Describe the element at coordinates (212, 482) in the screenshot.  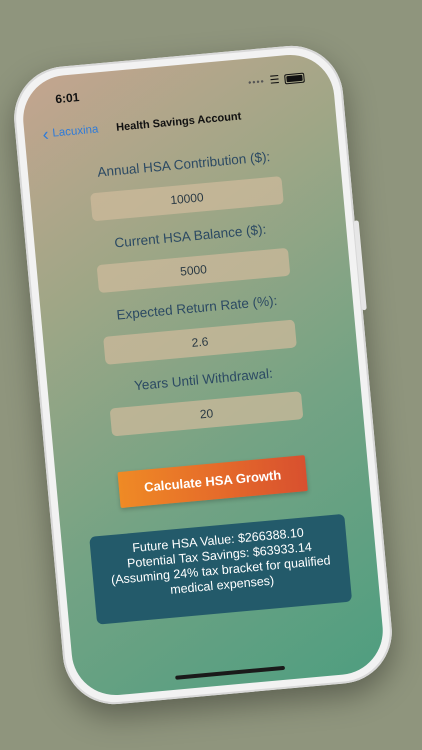
I see `calculate-button: Calculate HSA Growth` at that location.